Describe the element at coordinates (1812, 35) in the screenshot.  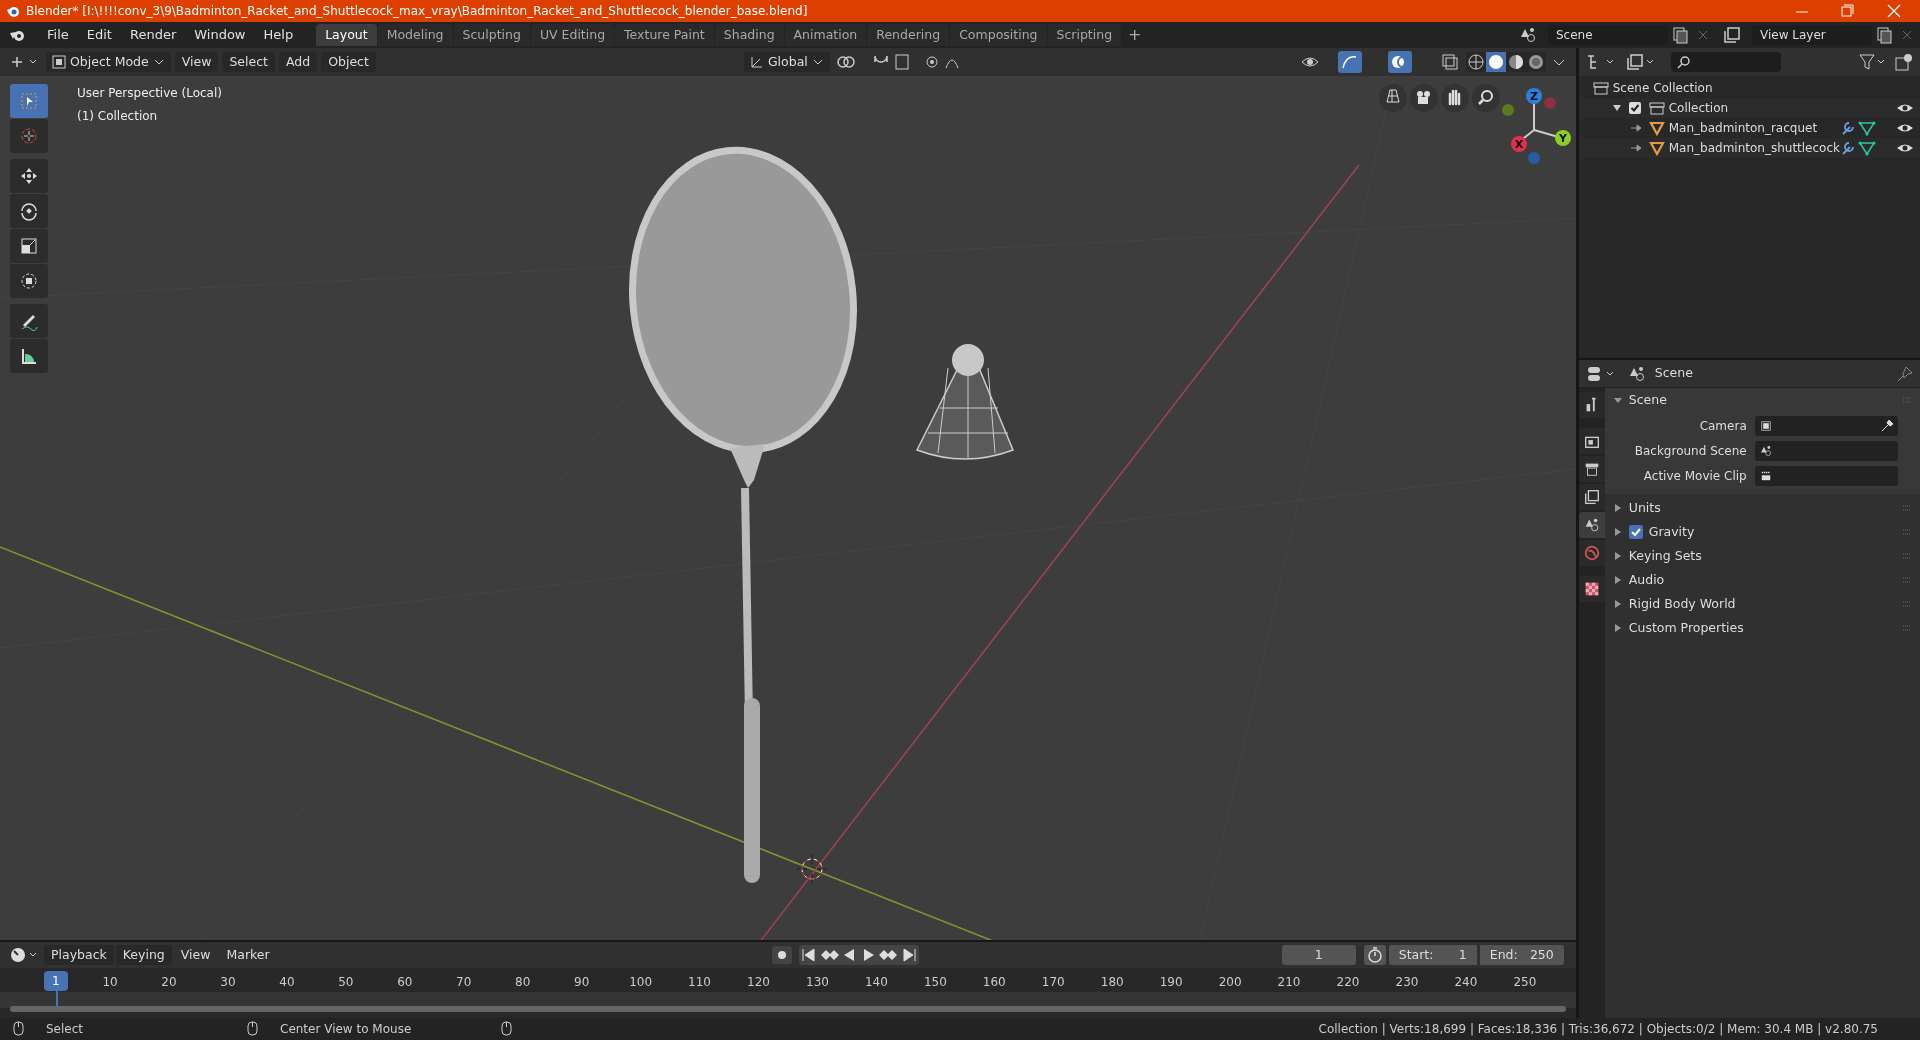
I see `view-layer-field: View Layer` at that location.